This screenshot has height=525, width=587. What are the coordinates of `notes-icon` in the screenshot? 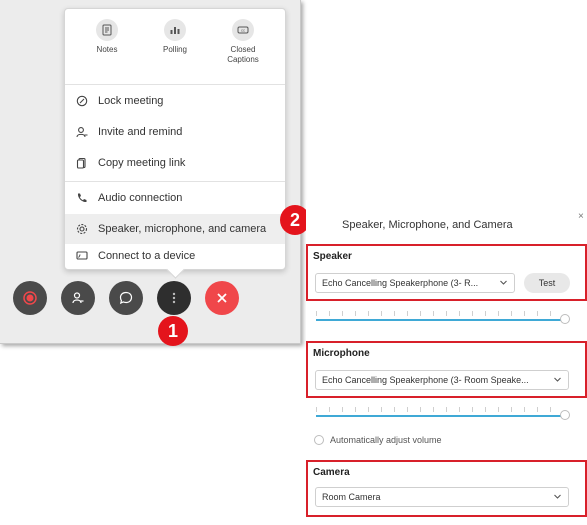 It's located at (107, 30).